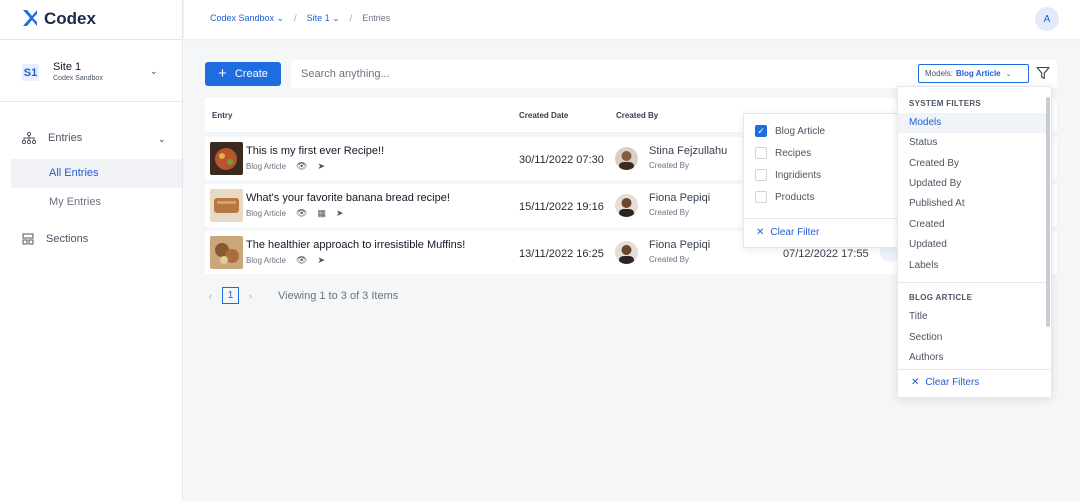  I want to click on updated-date: 07/12/2022 17:55, so click(826, 254).